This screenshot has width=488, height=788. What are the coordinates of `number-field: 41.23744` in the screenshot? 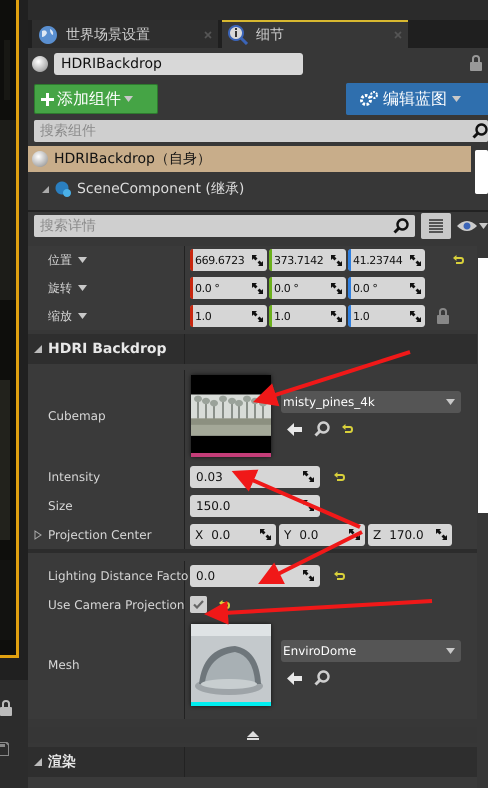 It's located at (386, 260).